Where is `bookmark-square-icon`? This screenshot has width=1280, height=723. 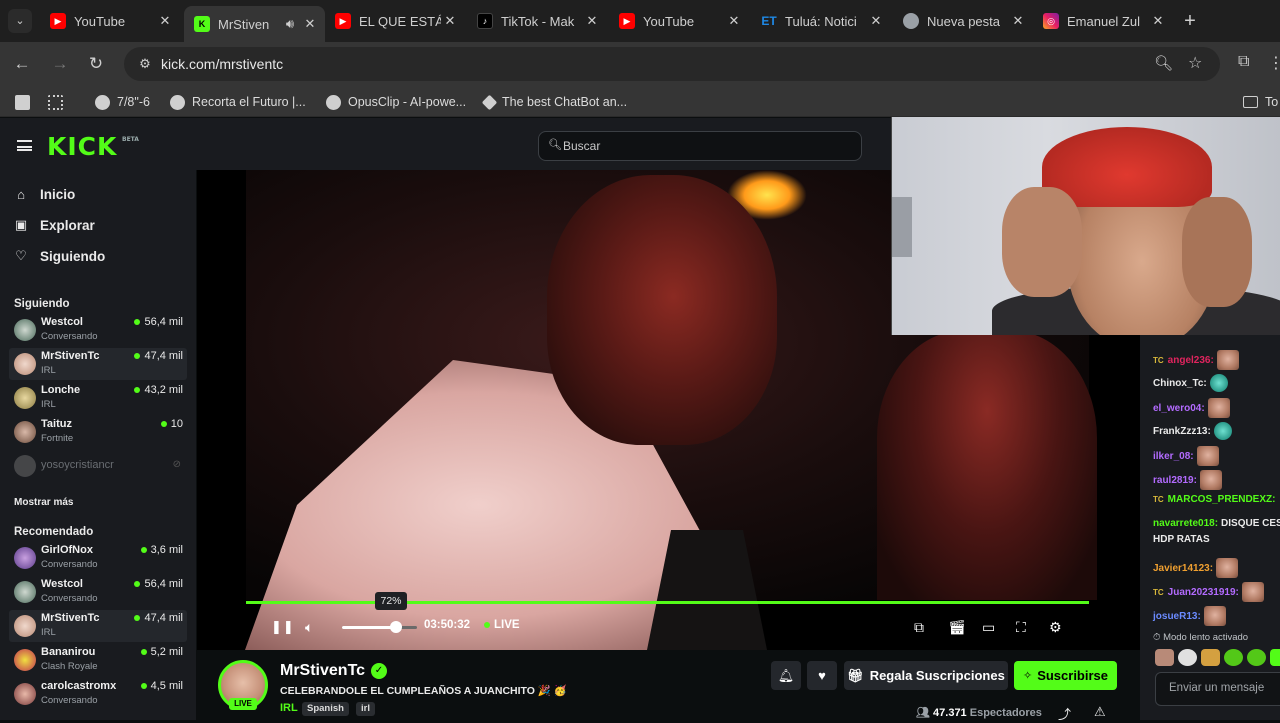
bookmark-square-icon is located at coordinates (26, 102).